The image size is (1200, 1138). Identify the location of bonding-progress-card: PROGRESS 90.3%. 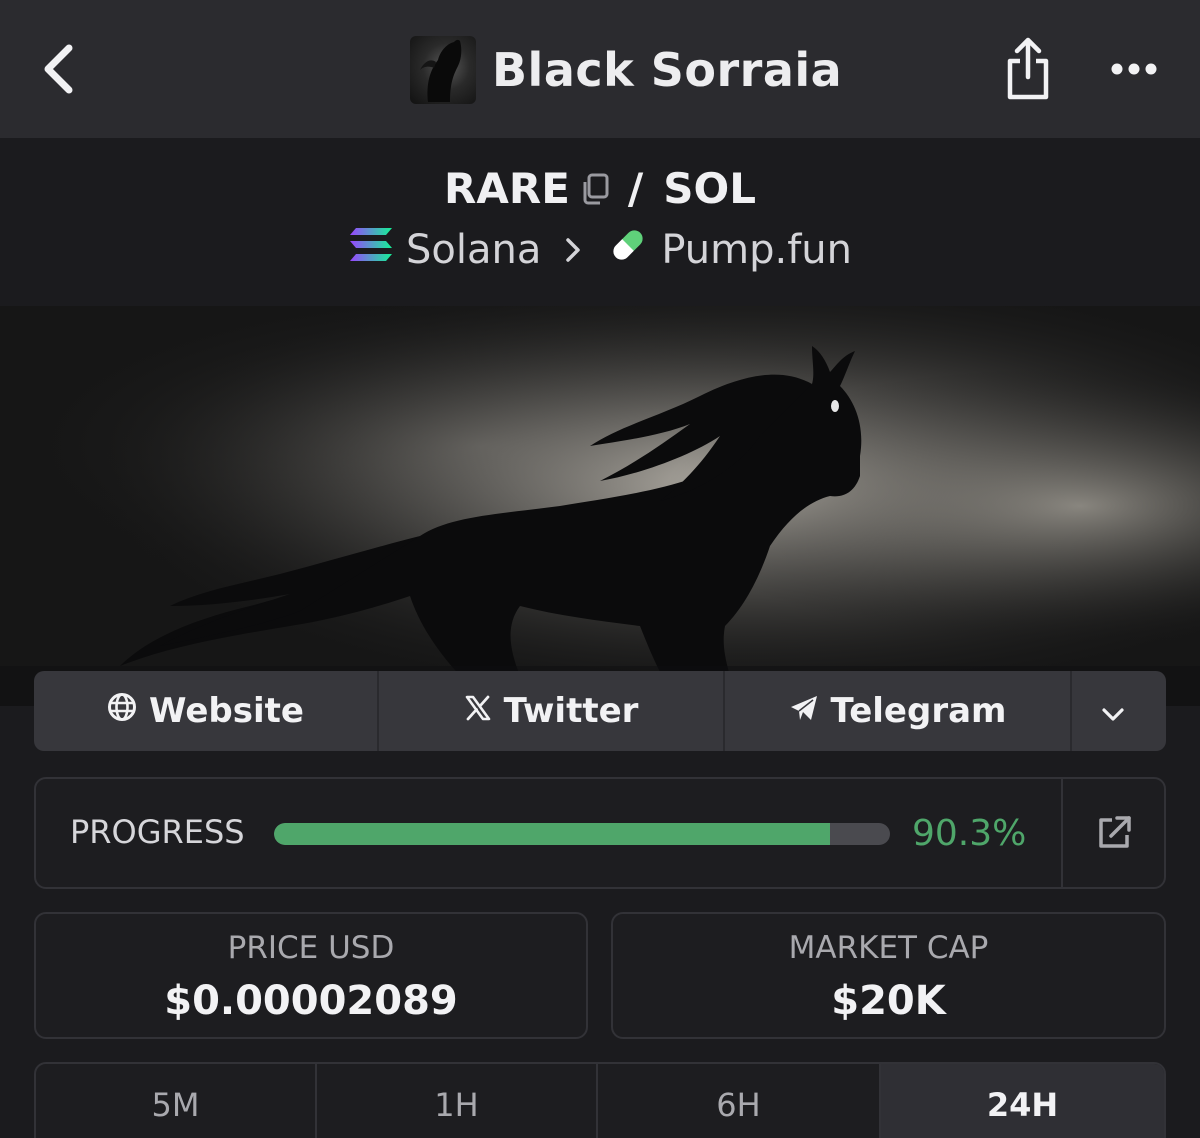
(600, 833).